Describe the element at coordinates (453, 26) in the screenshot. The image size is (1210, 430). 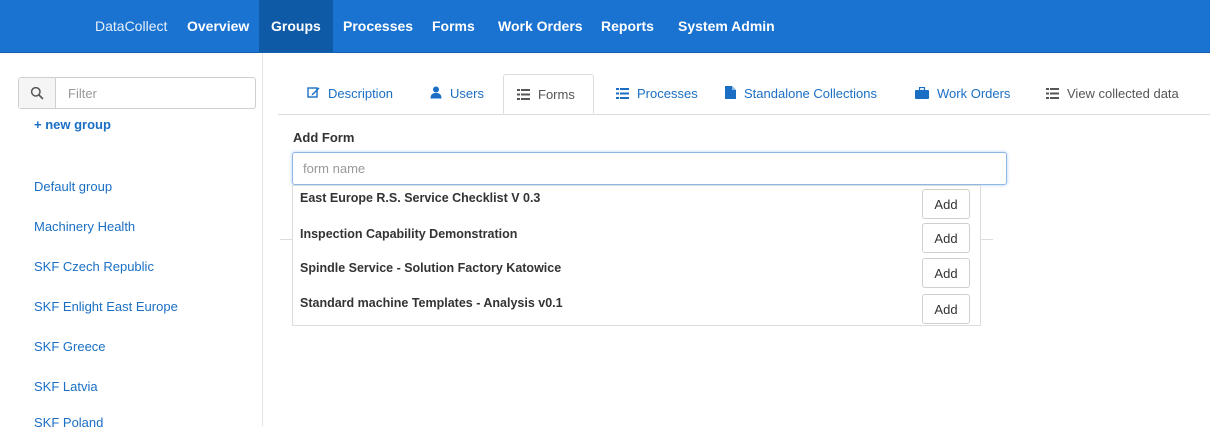
I see `nav-forms: Forms` at that location.